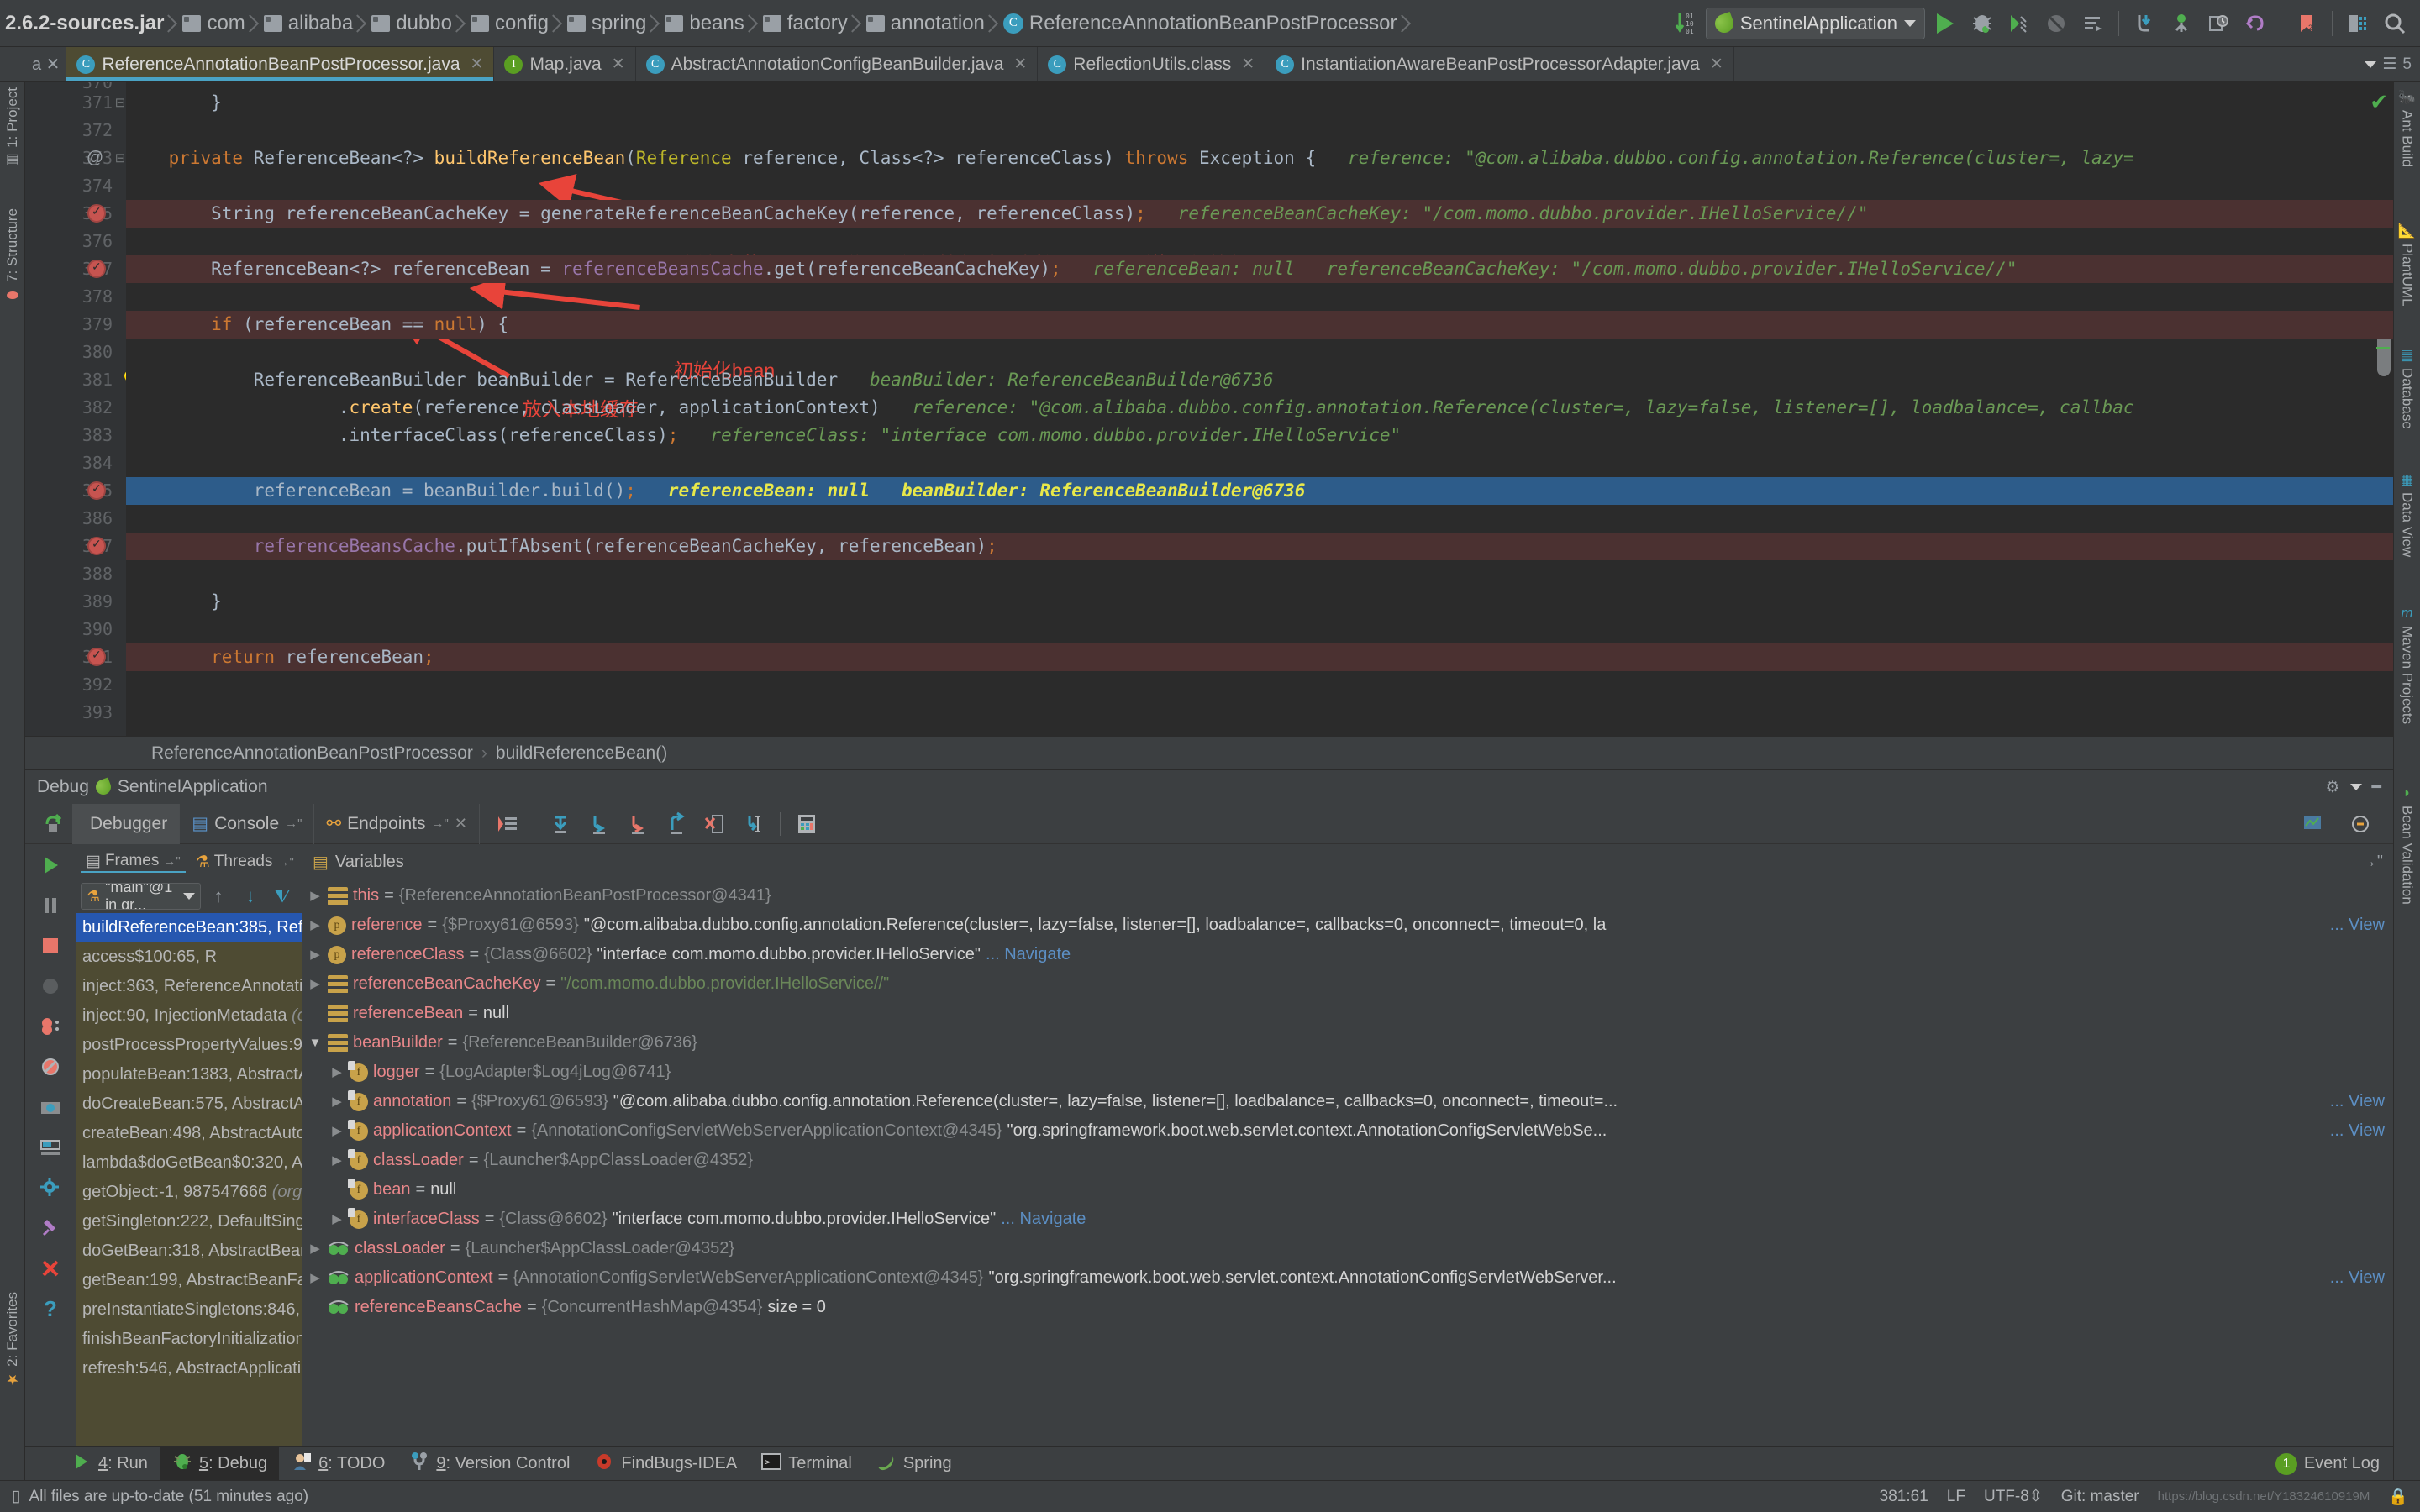 The height and width of the screenshot is (1512, 2420). What do you see at coordinates (807, 23) in the screenshot?
I see `breadcrumb-item: factory` at bounding box center [807, 23].